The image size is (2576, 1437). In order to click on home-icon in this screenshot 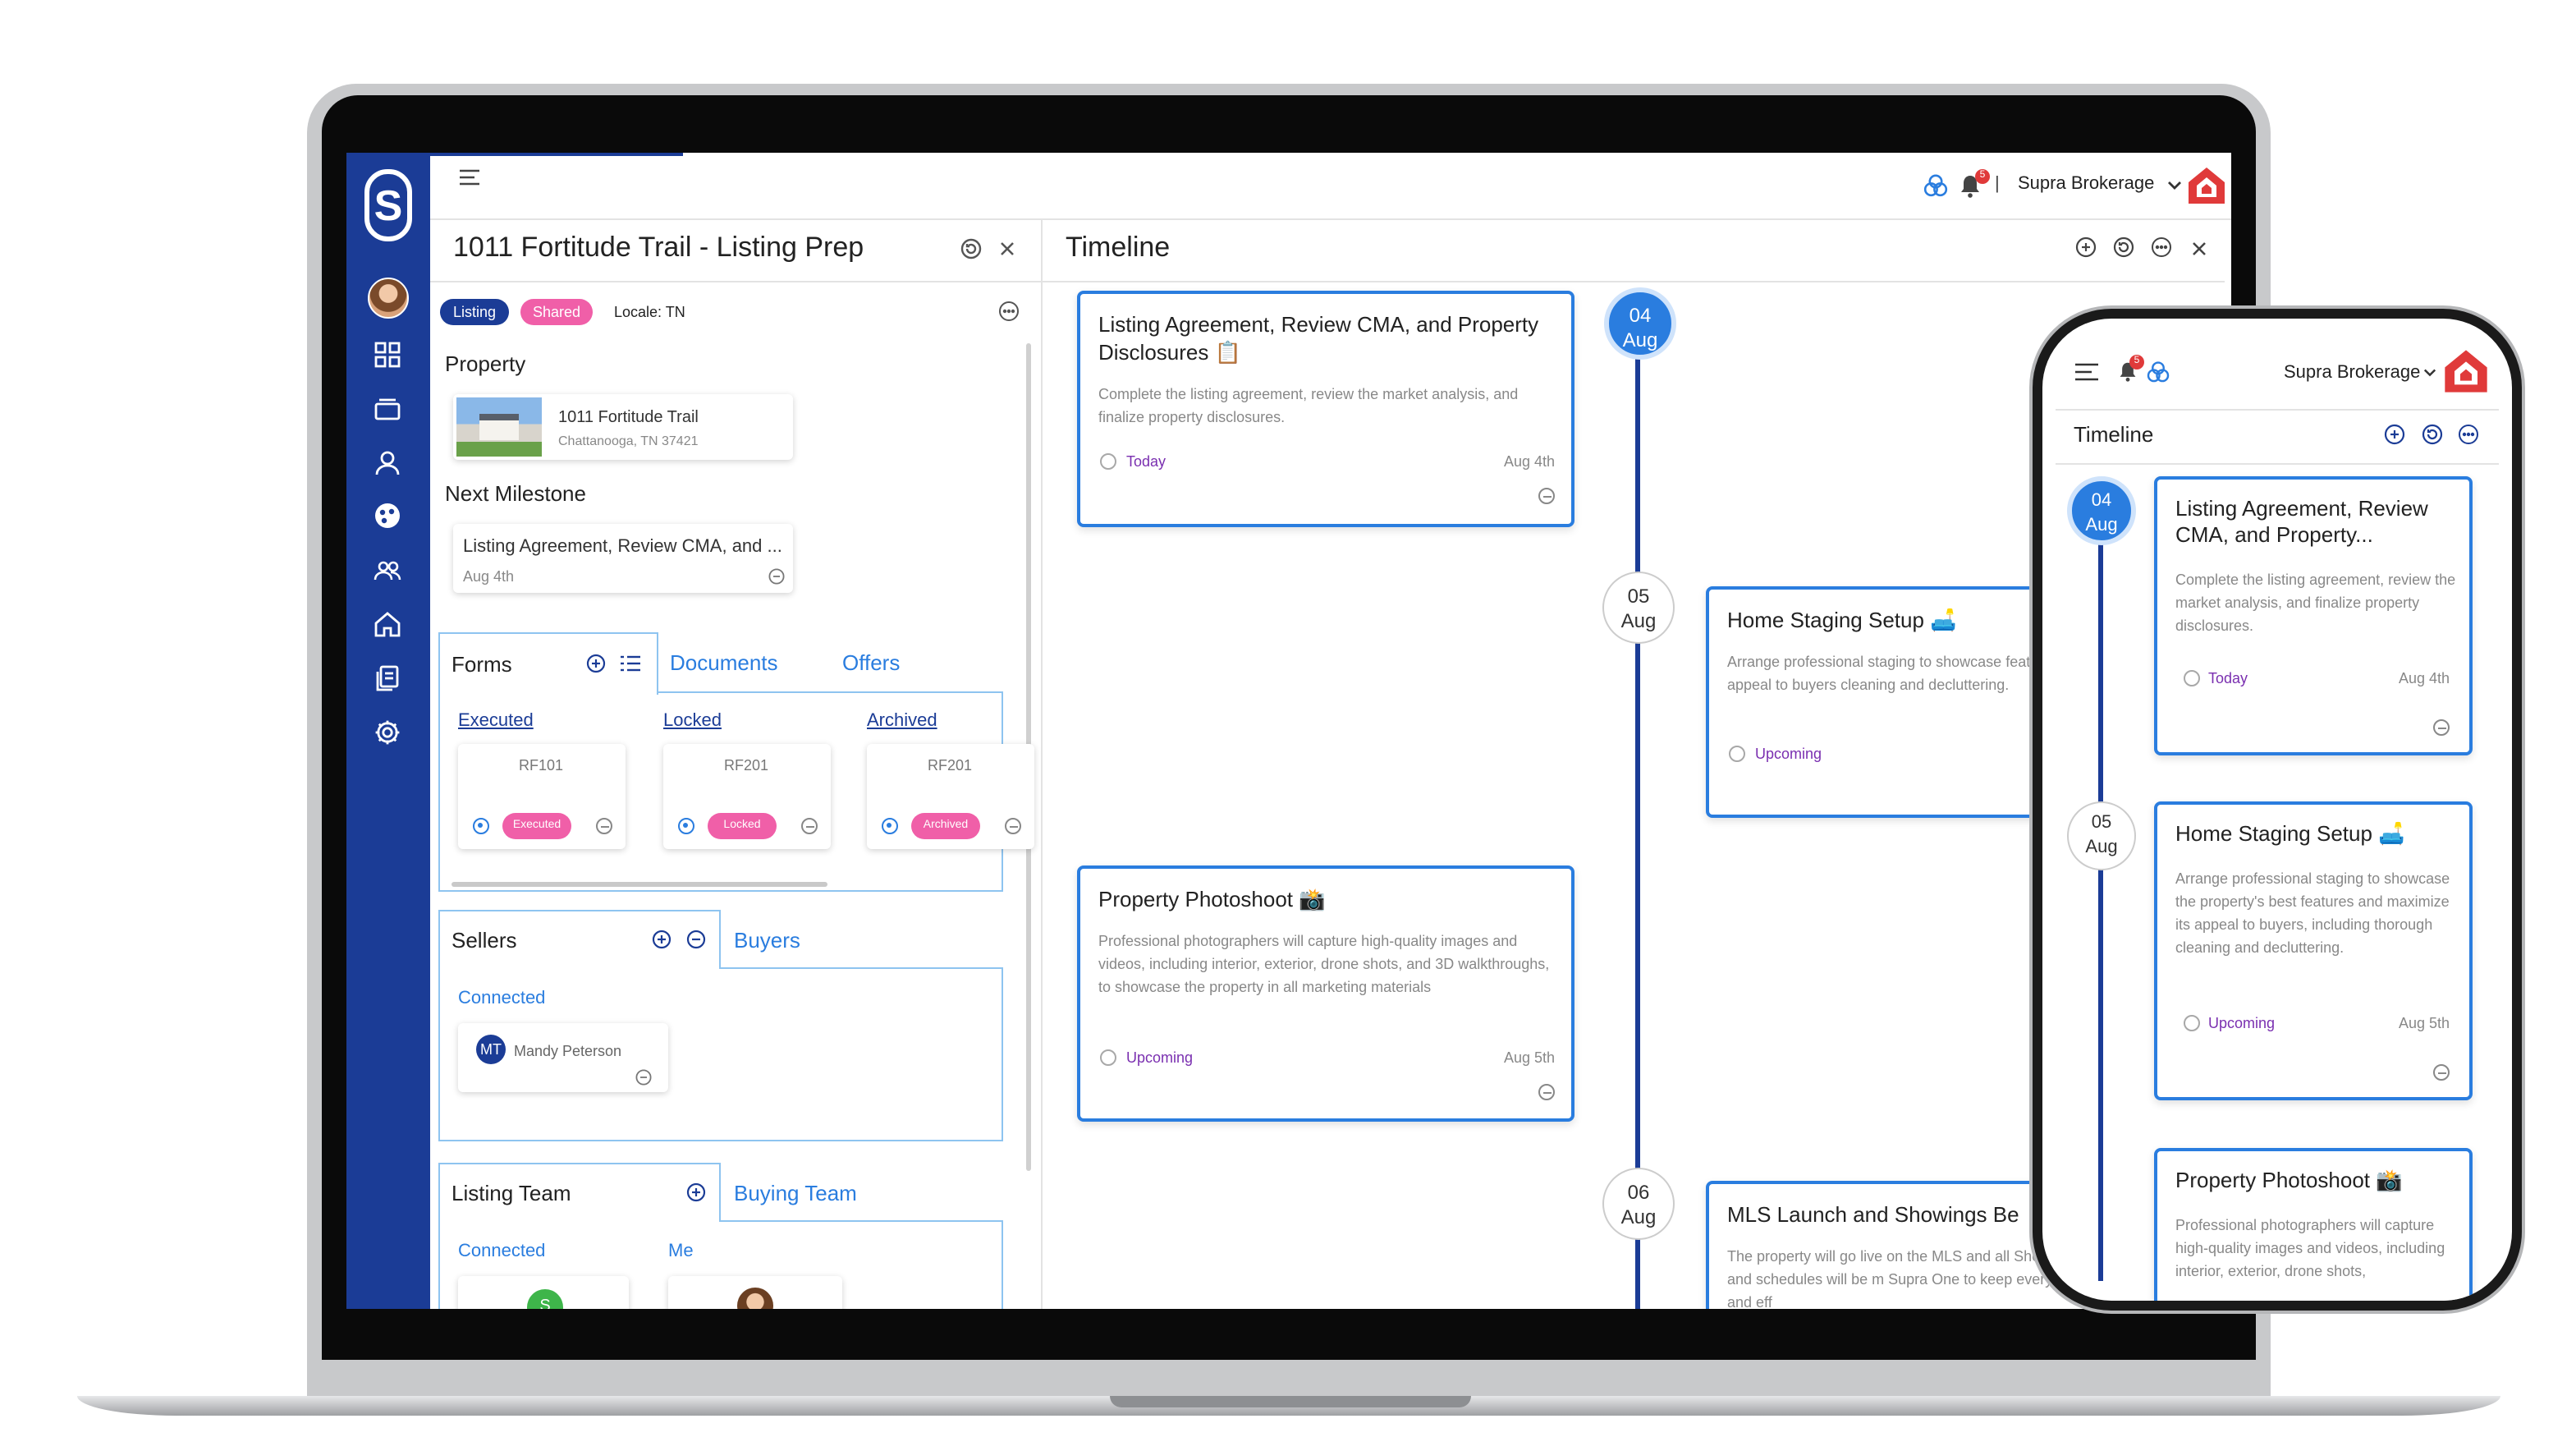, I will do `click(387, 624)`.